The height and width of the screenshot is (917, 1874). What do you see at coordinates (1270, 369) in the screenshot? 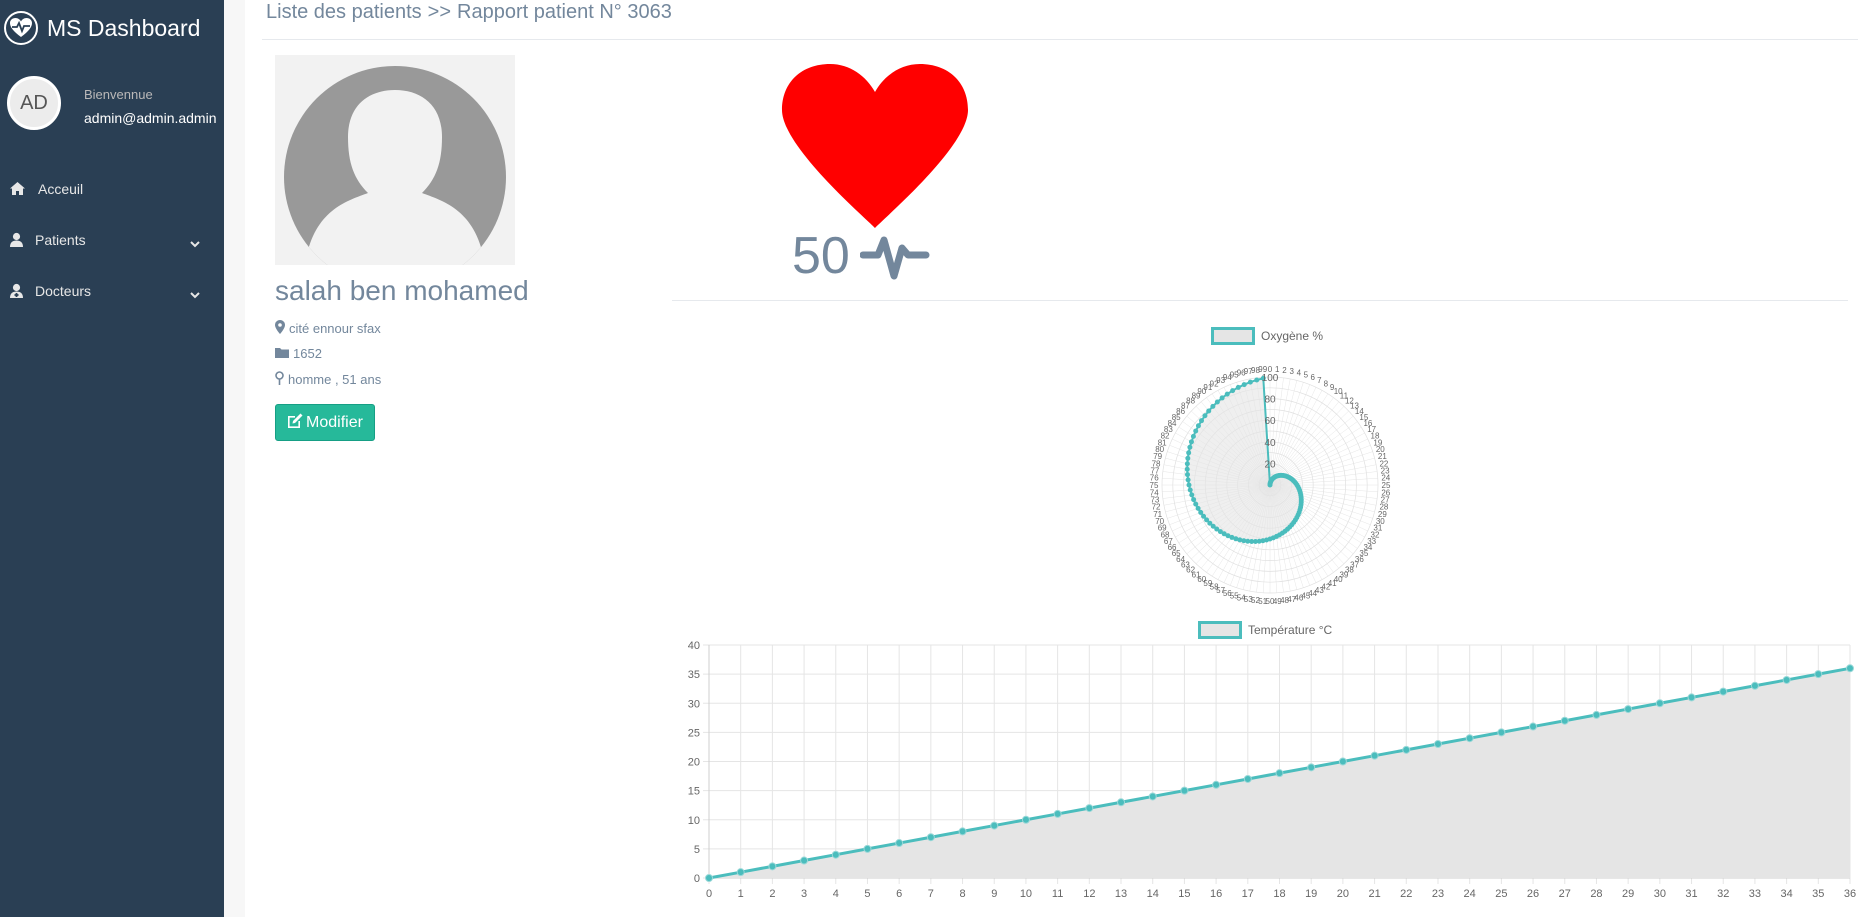
I see `radar-point-label: 0` at bounding box center [1270, 369].